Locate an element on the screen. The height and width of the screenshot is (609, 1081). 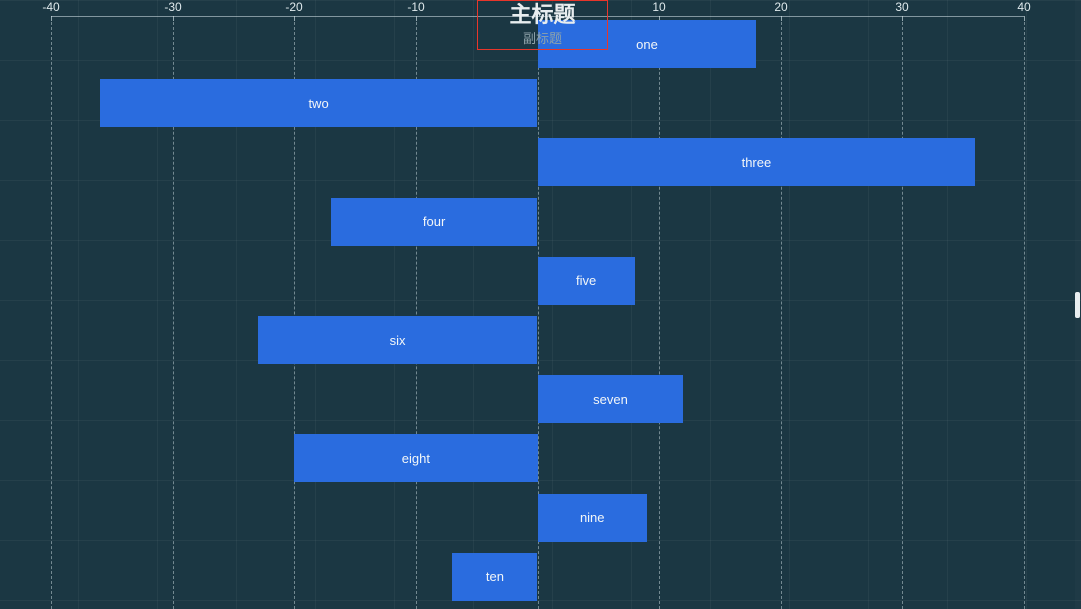
bar-label: eight is located at coordinates (415, 458).